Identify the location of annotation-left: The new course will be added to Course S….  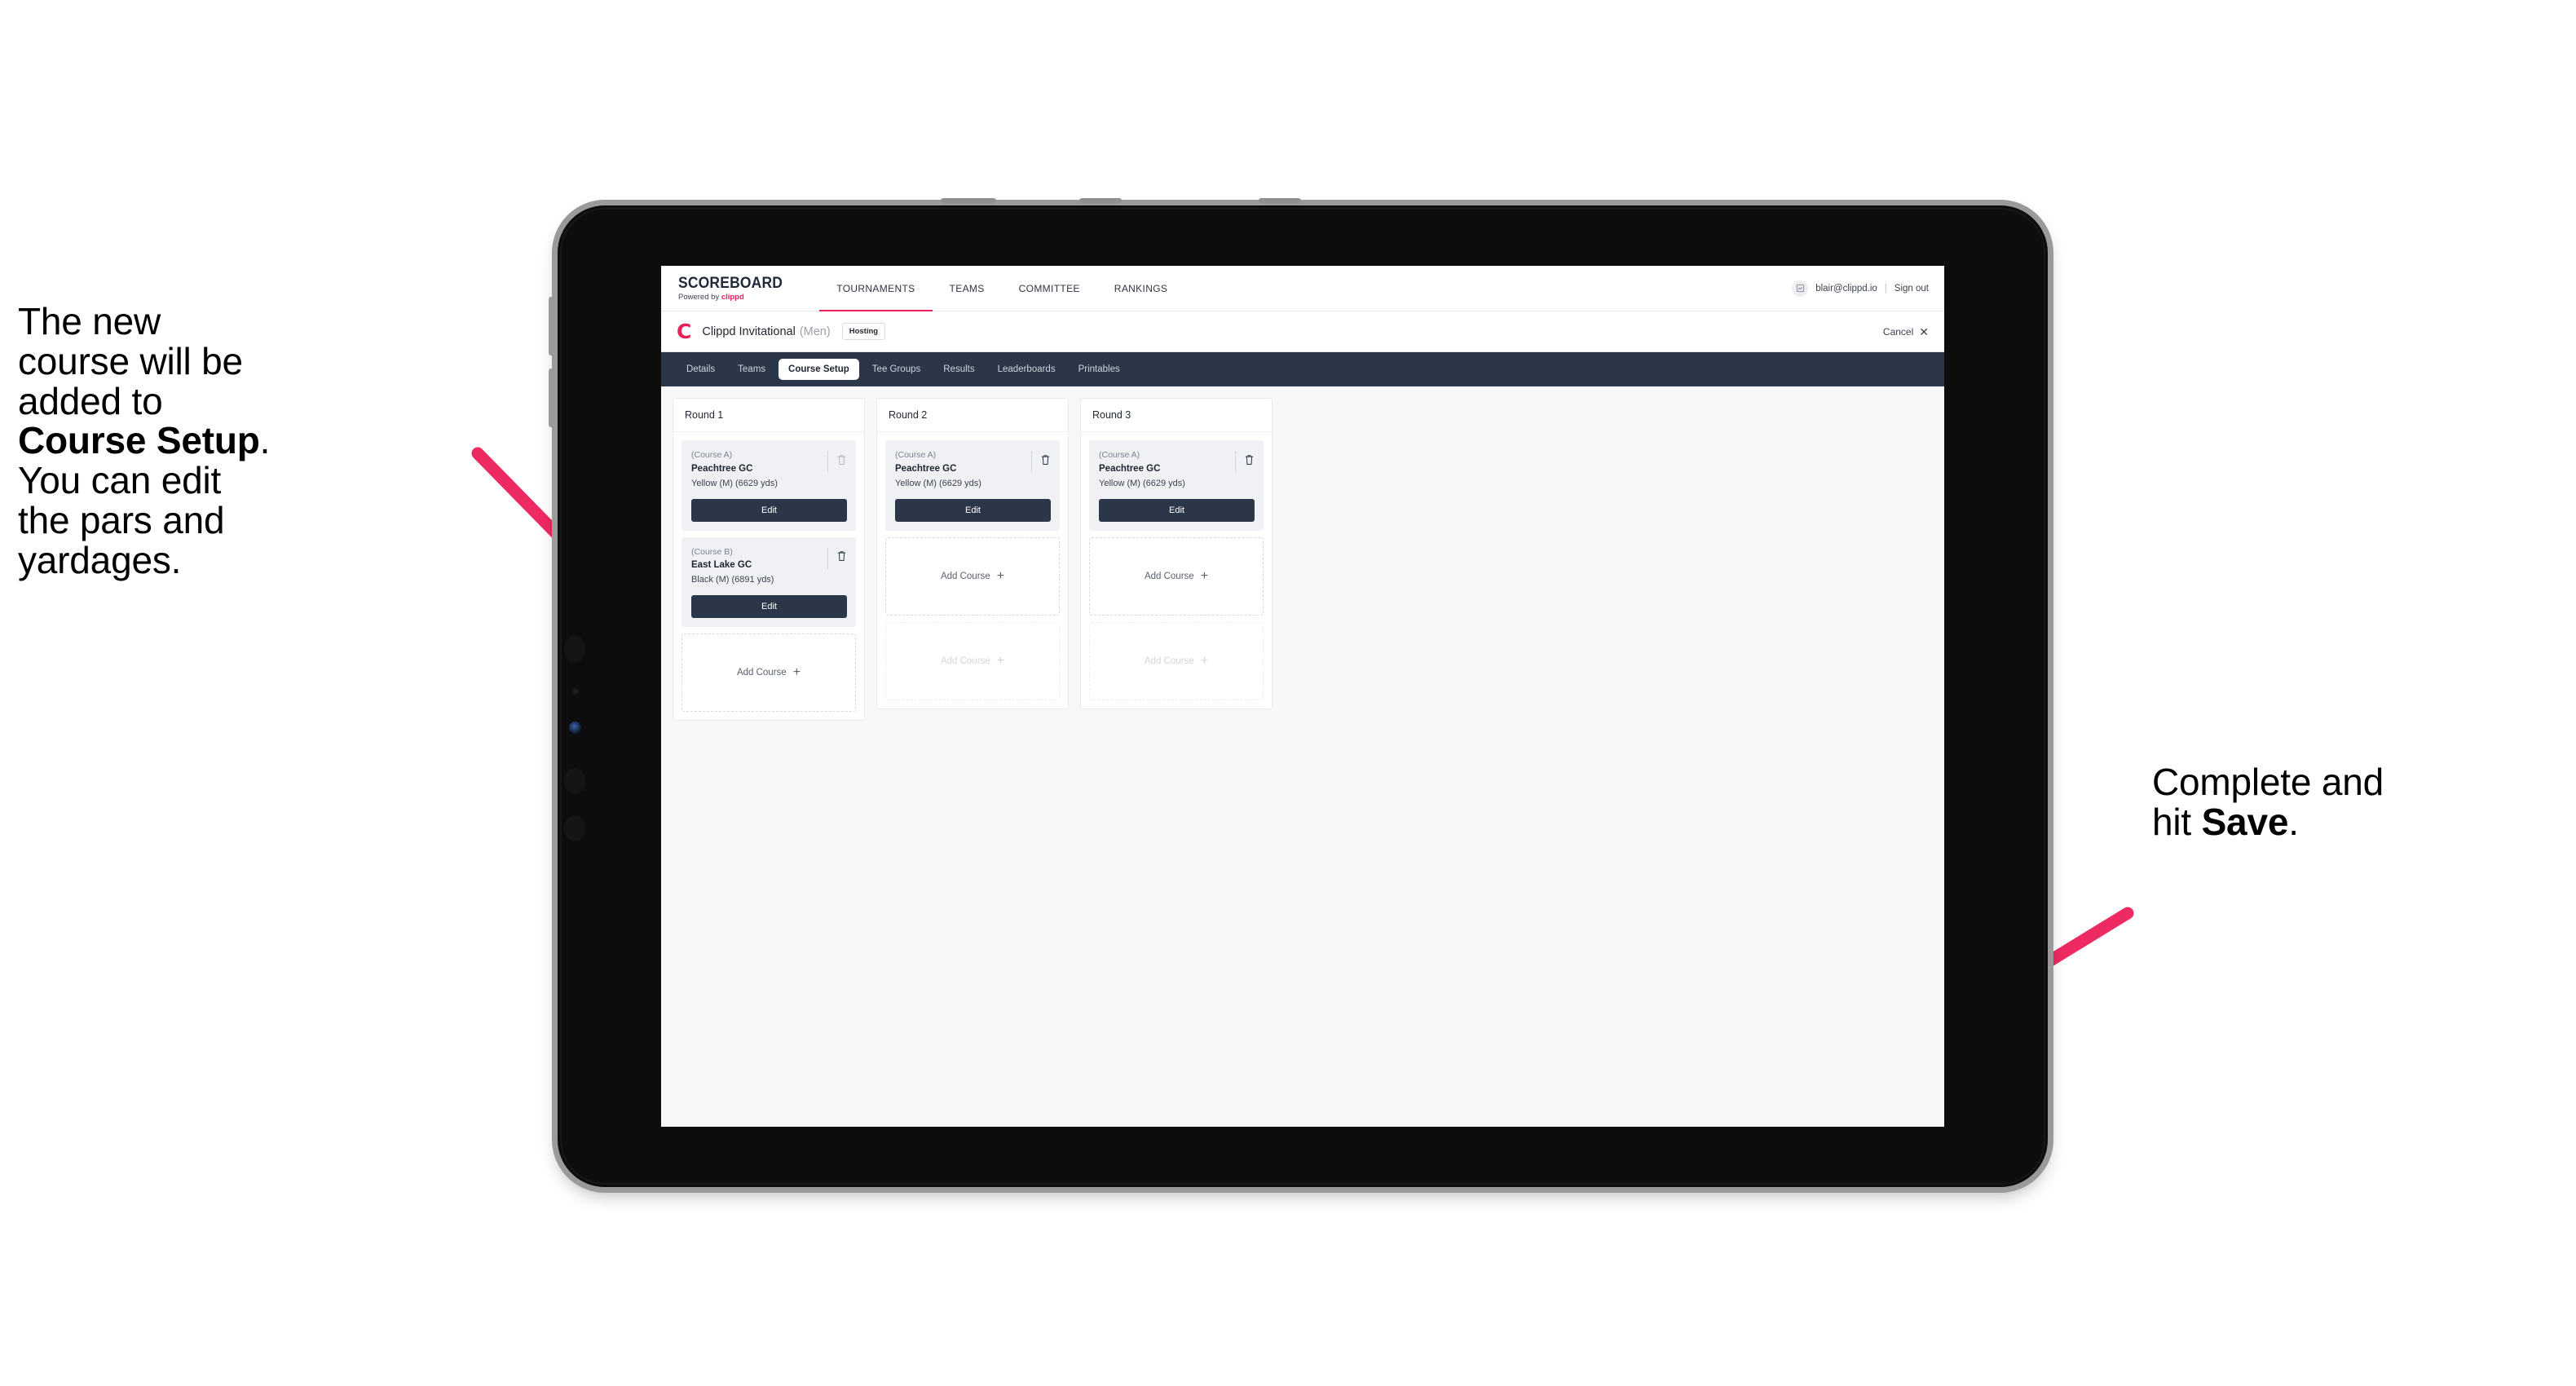
(222, 441).